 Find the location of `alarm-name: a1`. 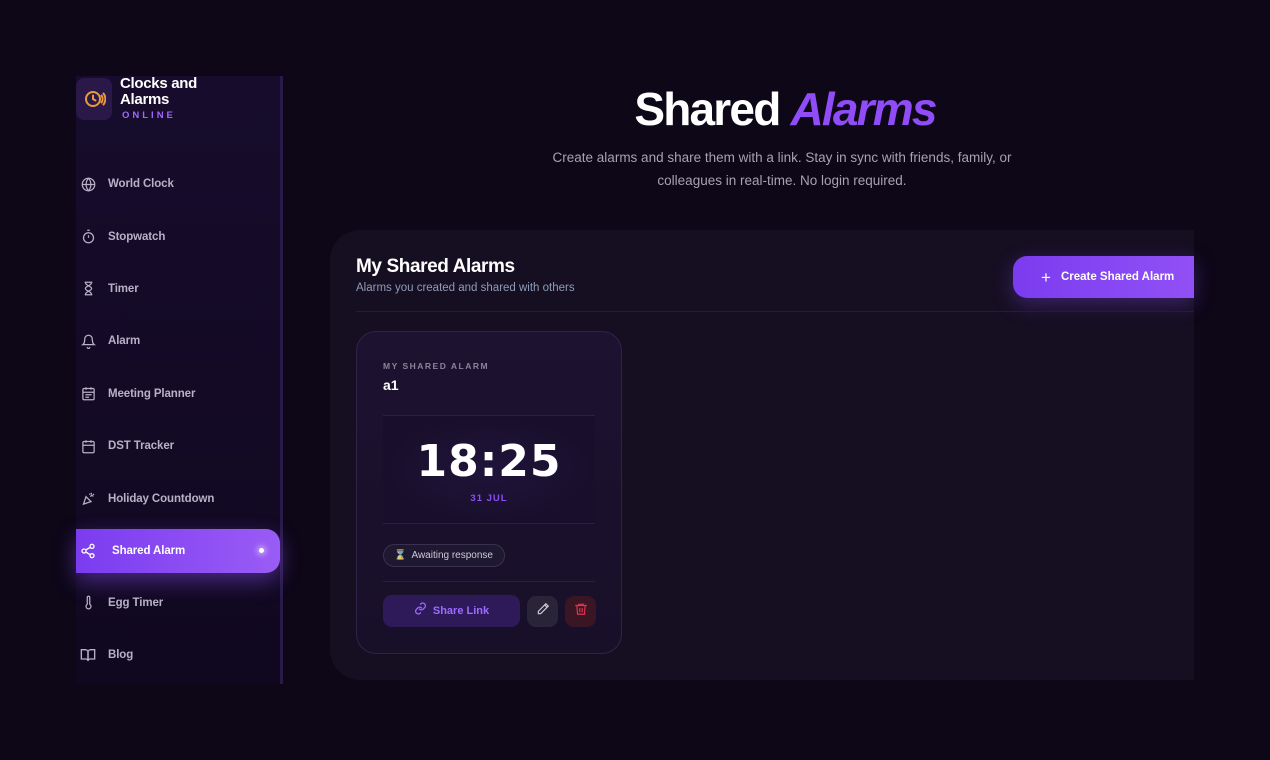

alarm-name: a1 is located at coordinates (391, 385).